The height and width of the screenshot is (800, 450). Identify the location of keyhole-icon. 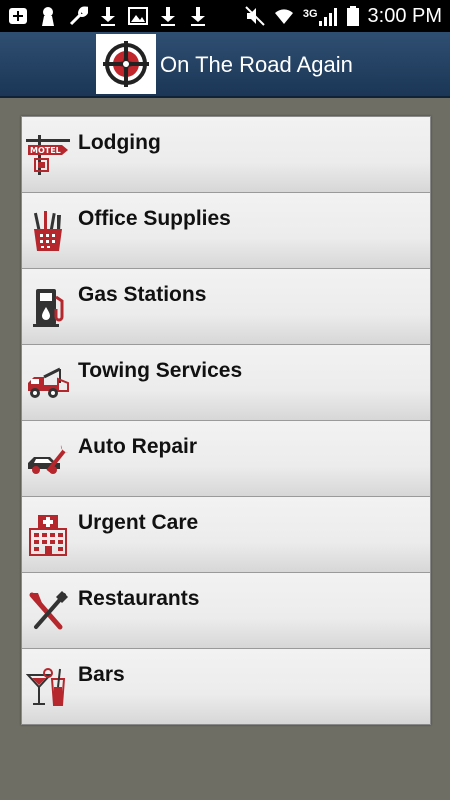
(48, 16).